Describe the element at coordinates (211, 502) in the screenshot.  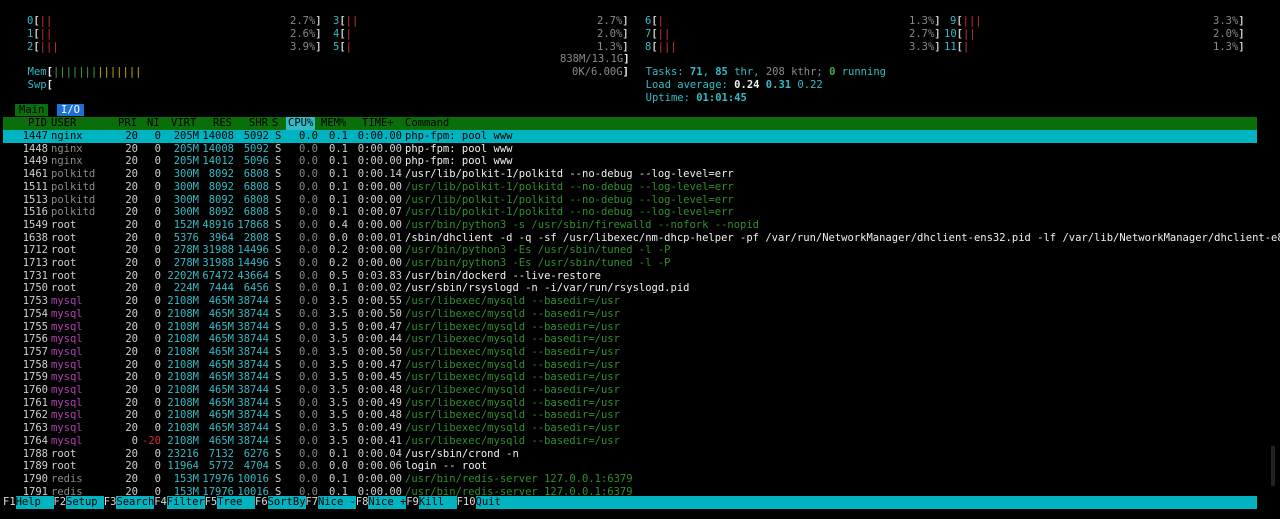
I see `fkey-f5: F5` at that location.